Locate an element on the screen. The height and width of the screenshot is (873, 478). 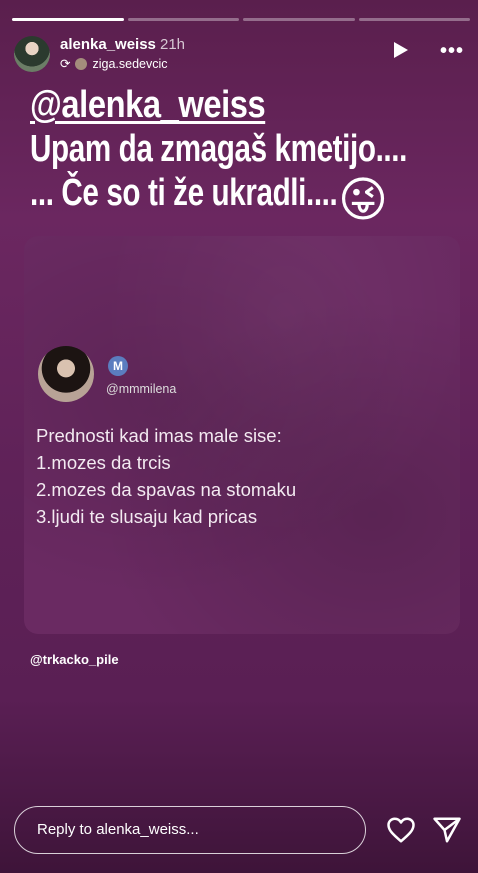
post-author-avatar is located at coordinates (66, 374).